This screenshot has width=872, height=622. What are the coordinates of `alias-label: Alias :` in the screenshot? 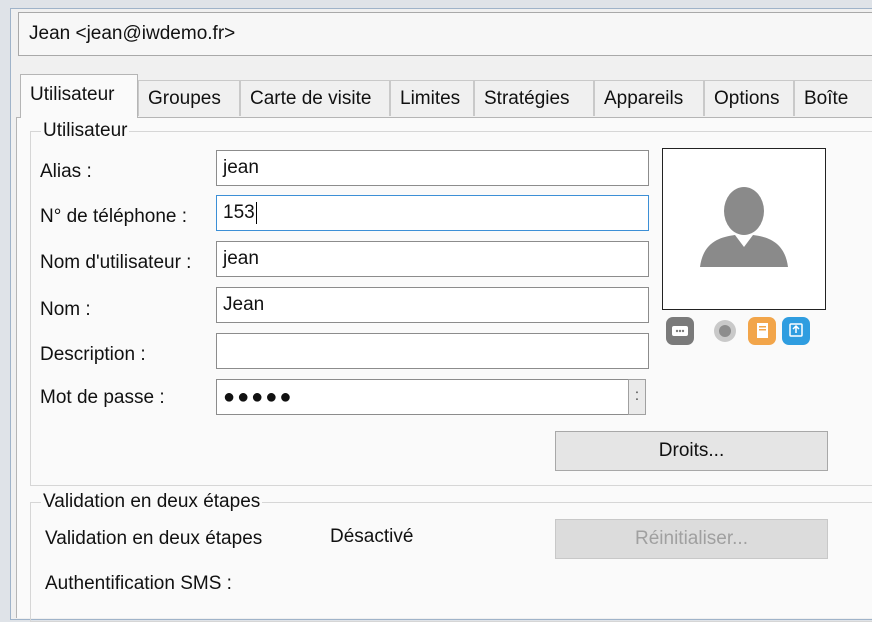 It's located at (66, 171).